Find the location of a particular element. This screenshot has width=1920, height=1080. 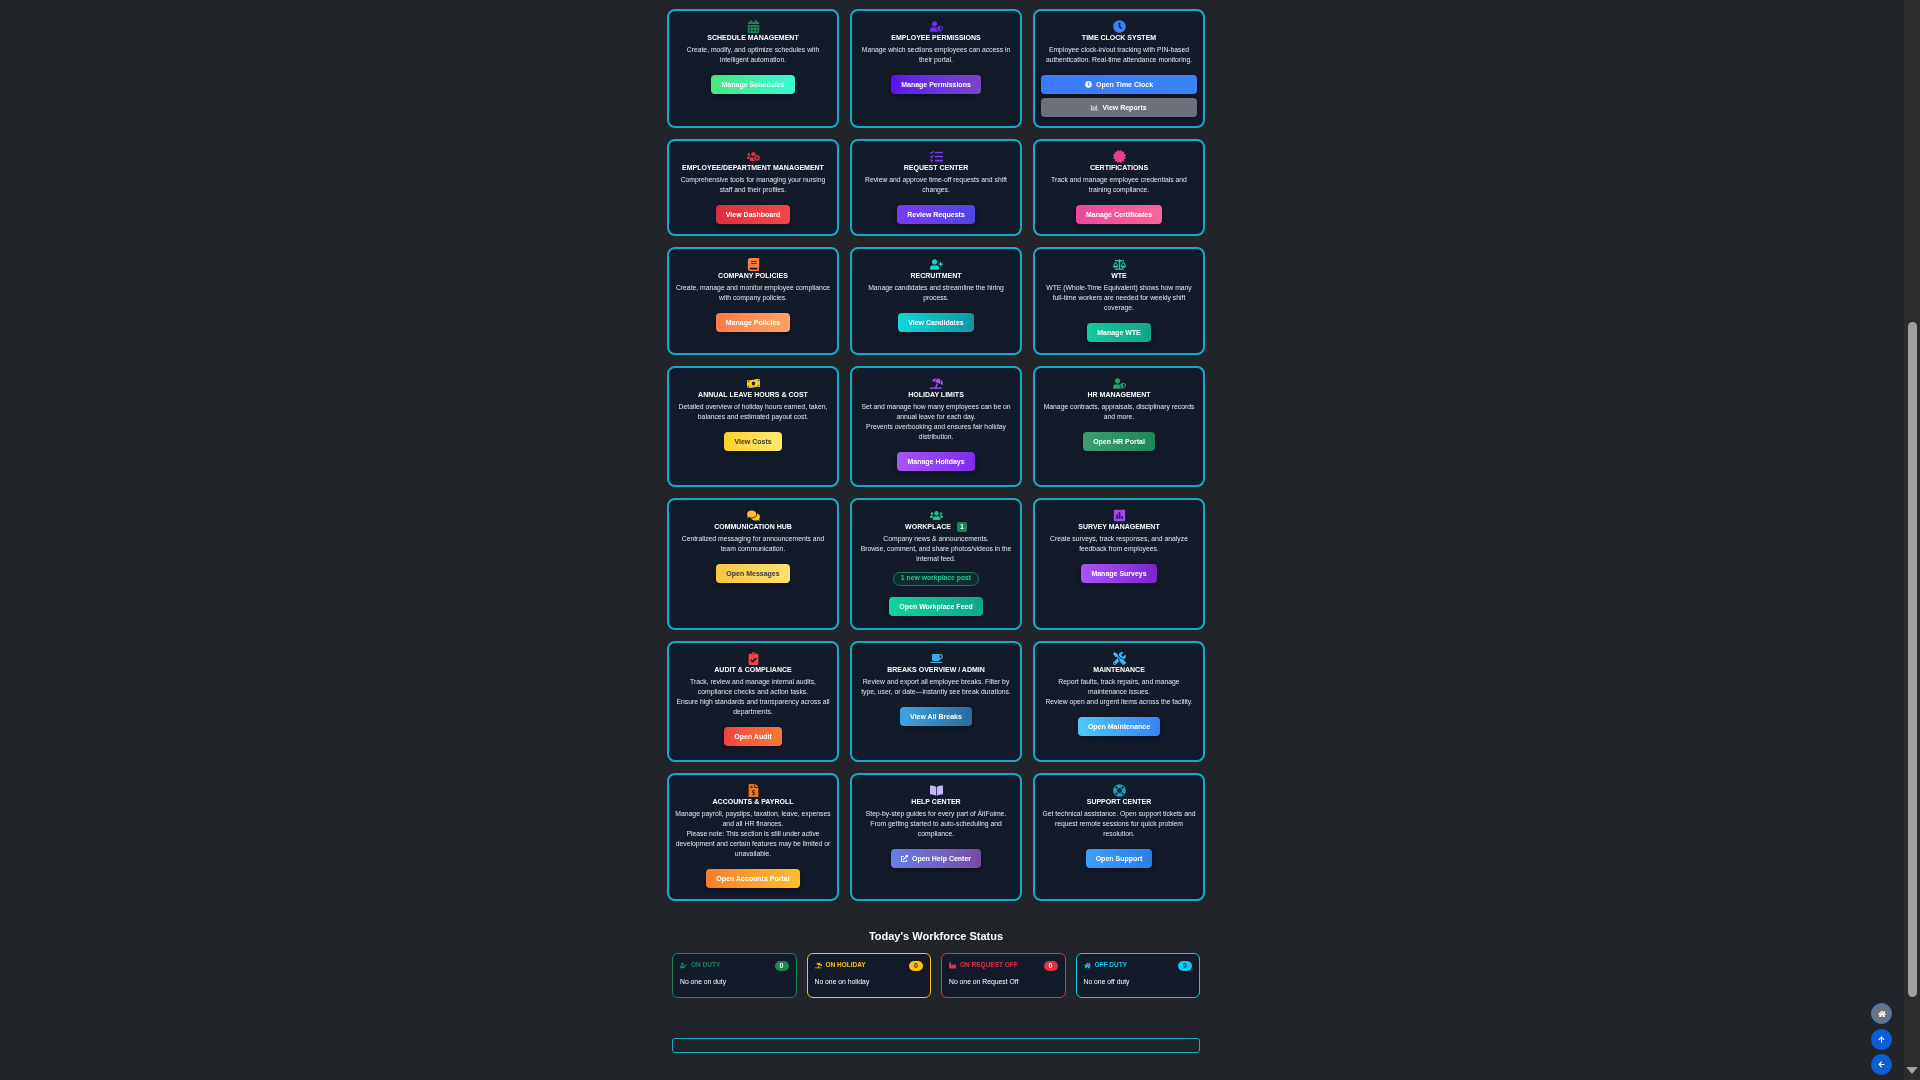

clock-icon is located at coordinates (1088, 84).